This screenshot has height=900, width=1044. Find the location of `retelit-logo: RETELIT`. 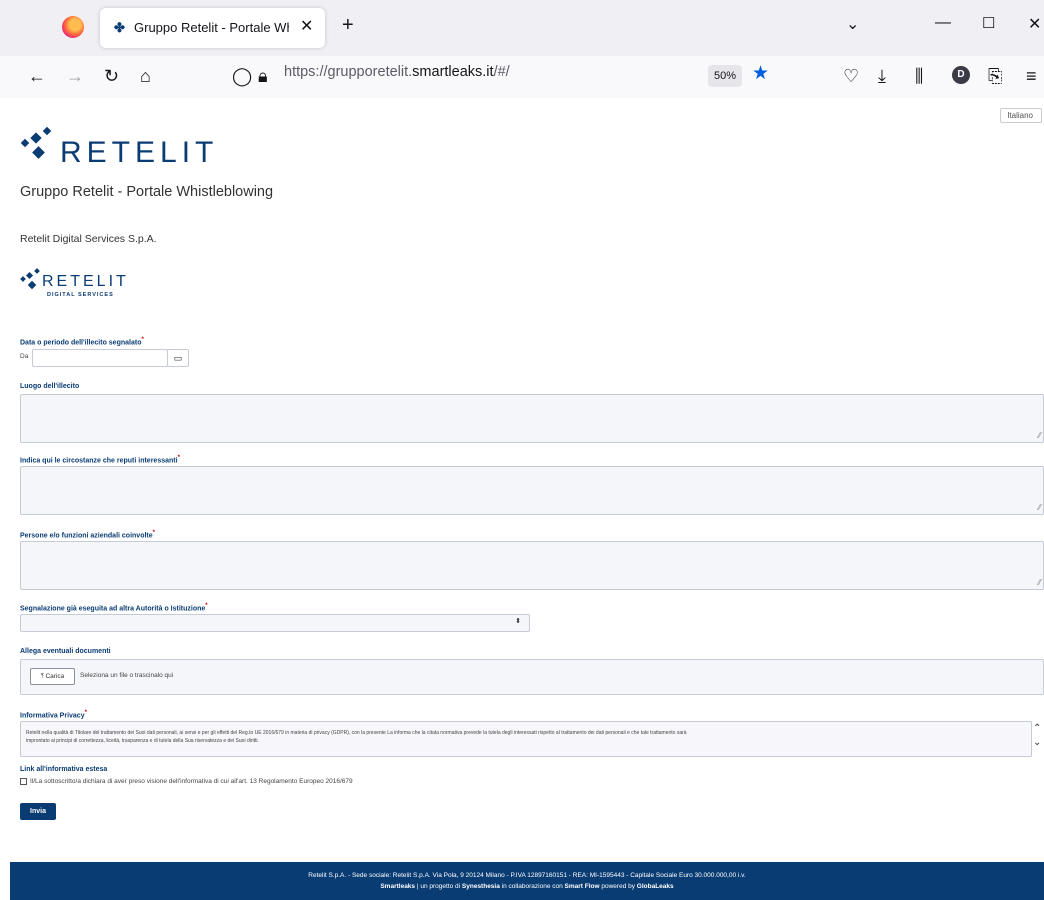

retelit-logo: RETELIT is located at coordinates (116, 151).